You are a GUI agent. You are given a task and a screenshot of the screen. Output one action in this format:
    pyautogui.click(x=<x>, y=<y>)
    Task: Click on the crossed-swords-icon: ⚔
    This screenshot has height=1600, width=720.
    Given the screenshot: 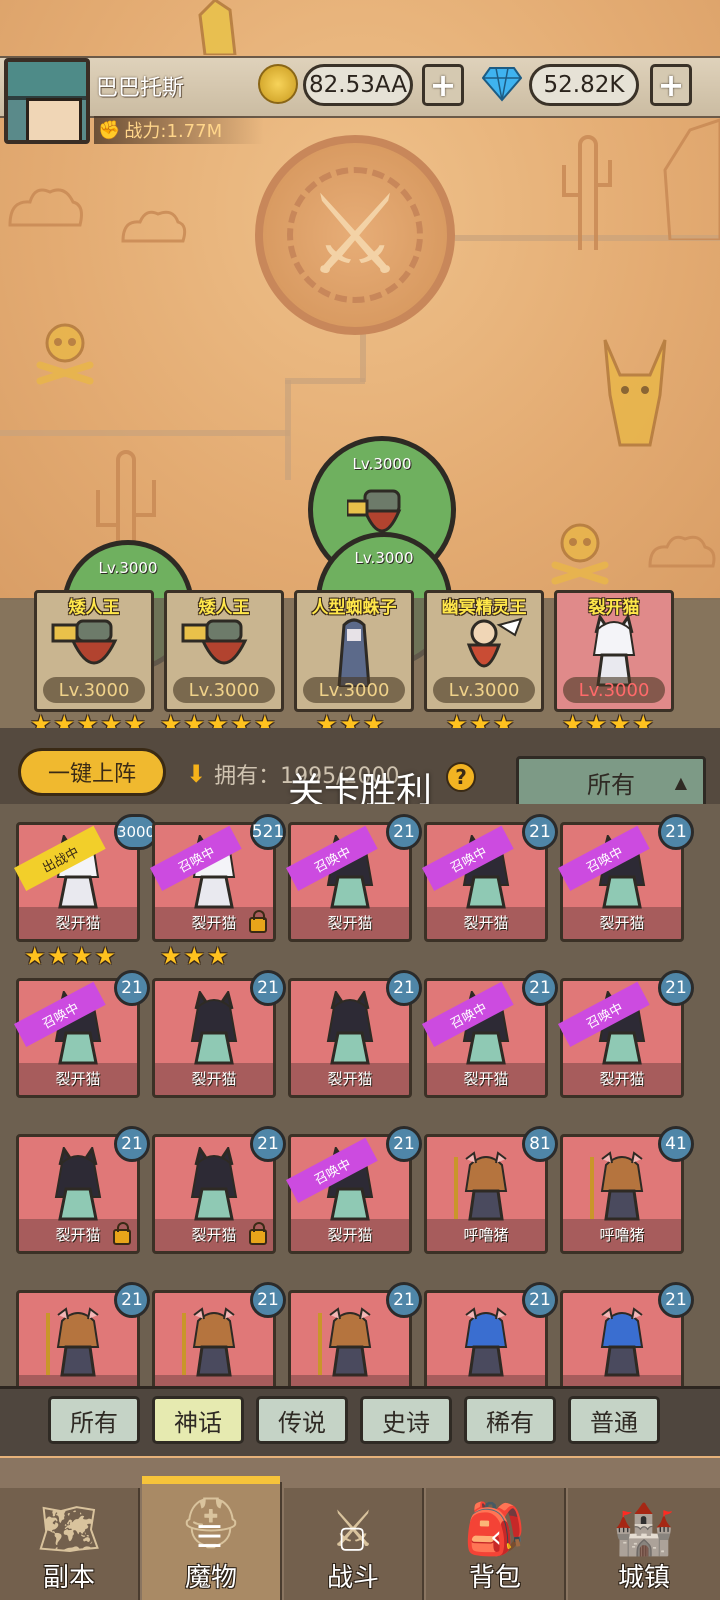 What is the action you would take?
    pyautogui.click(x=355, y=235)
    